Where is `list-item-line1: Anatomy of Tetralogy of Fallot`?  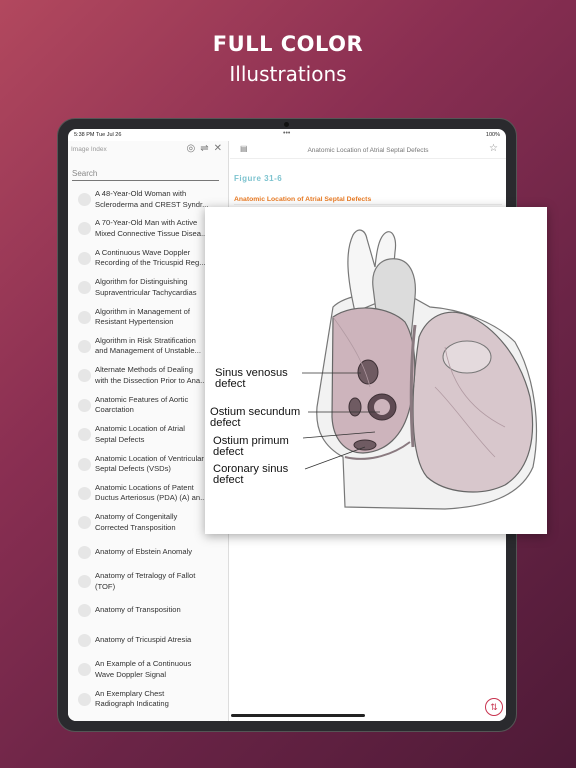 list-item-line1: Anatomy of Tetralogy of Fallot is located at coordinates (145, 576).